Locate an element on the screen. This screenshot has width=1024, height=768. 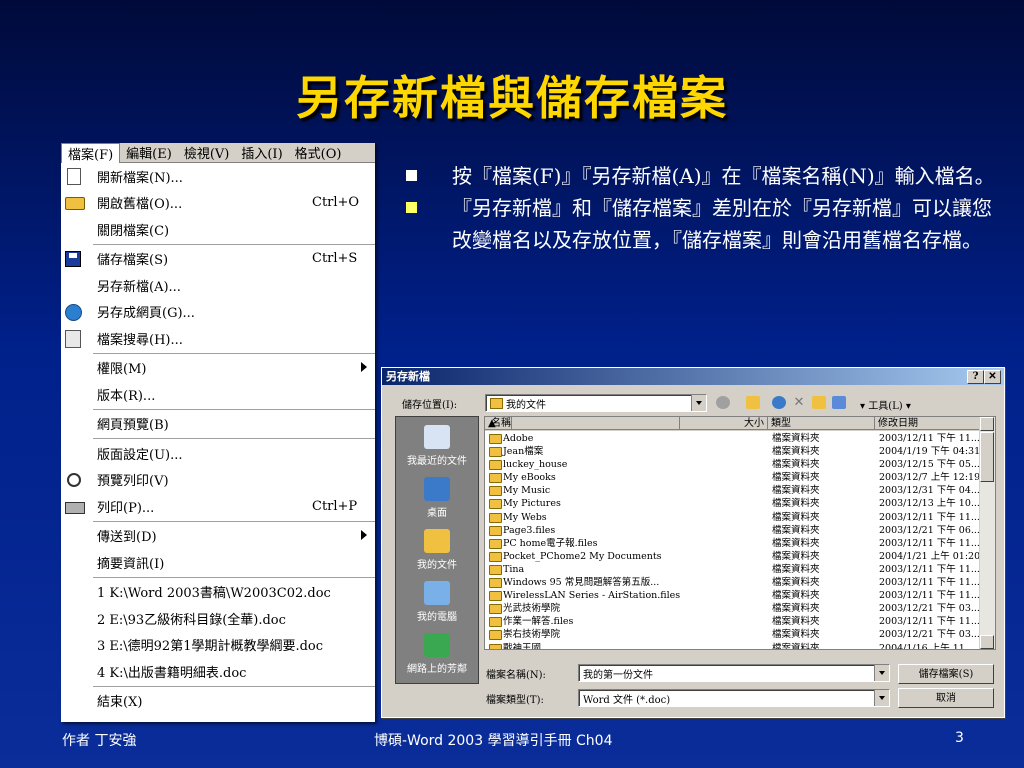
close-button: ✕ is located at coordinates (992, 377).